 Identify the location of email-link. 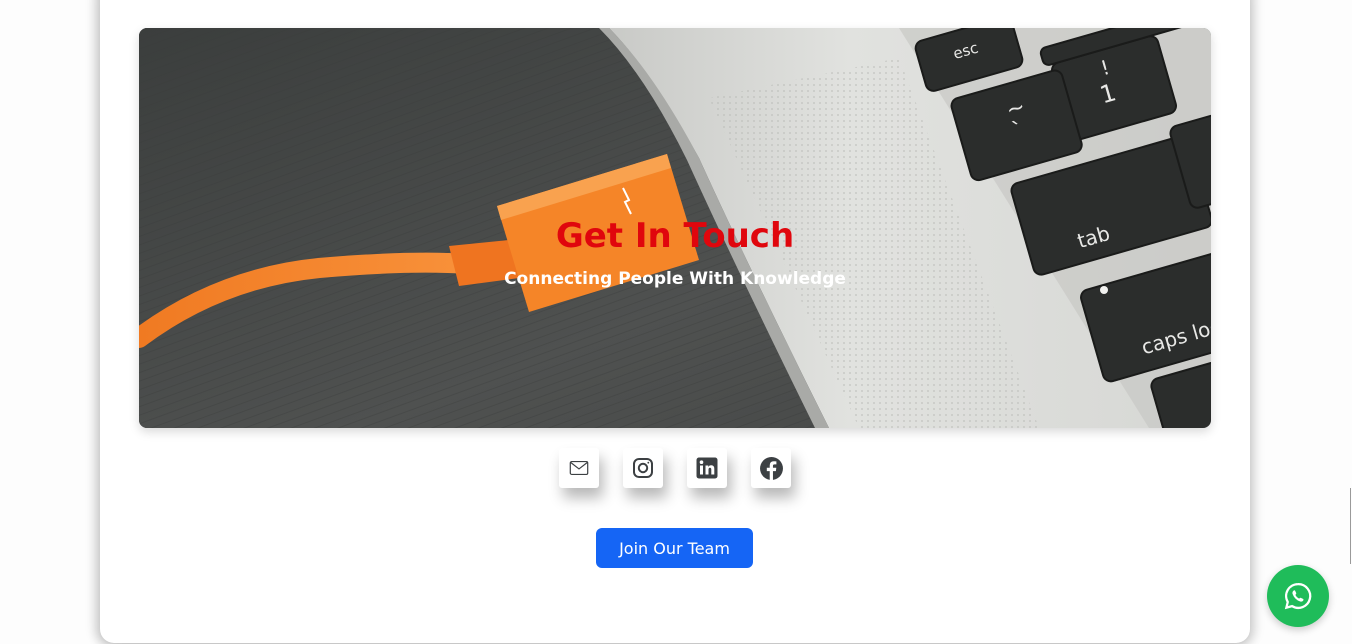
(579, 468).